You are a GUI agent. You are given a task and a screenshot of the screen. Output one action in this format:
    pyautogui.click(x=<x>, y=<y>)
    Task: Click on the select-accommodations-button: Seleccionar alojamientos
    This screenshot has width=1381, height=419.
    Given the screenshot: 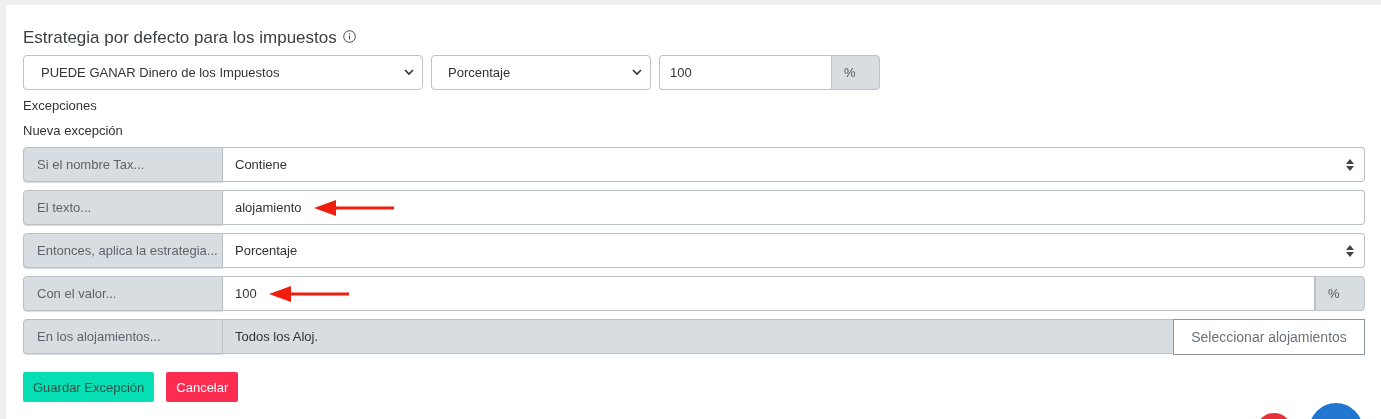 What is the action you would take?
    pyautogui.click(x=1269, y=337)
    